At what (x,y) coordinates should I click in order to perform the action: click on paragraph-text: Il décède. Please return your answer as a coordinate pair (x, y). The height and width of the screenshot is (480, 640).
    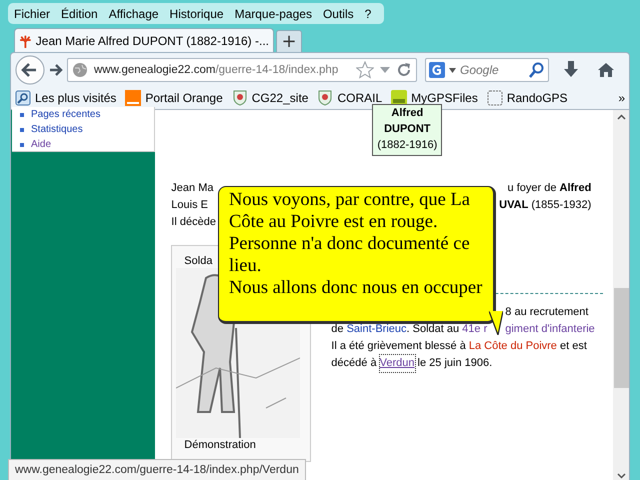
    Looking at the image, I should click on (193, 222).